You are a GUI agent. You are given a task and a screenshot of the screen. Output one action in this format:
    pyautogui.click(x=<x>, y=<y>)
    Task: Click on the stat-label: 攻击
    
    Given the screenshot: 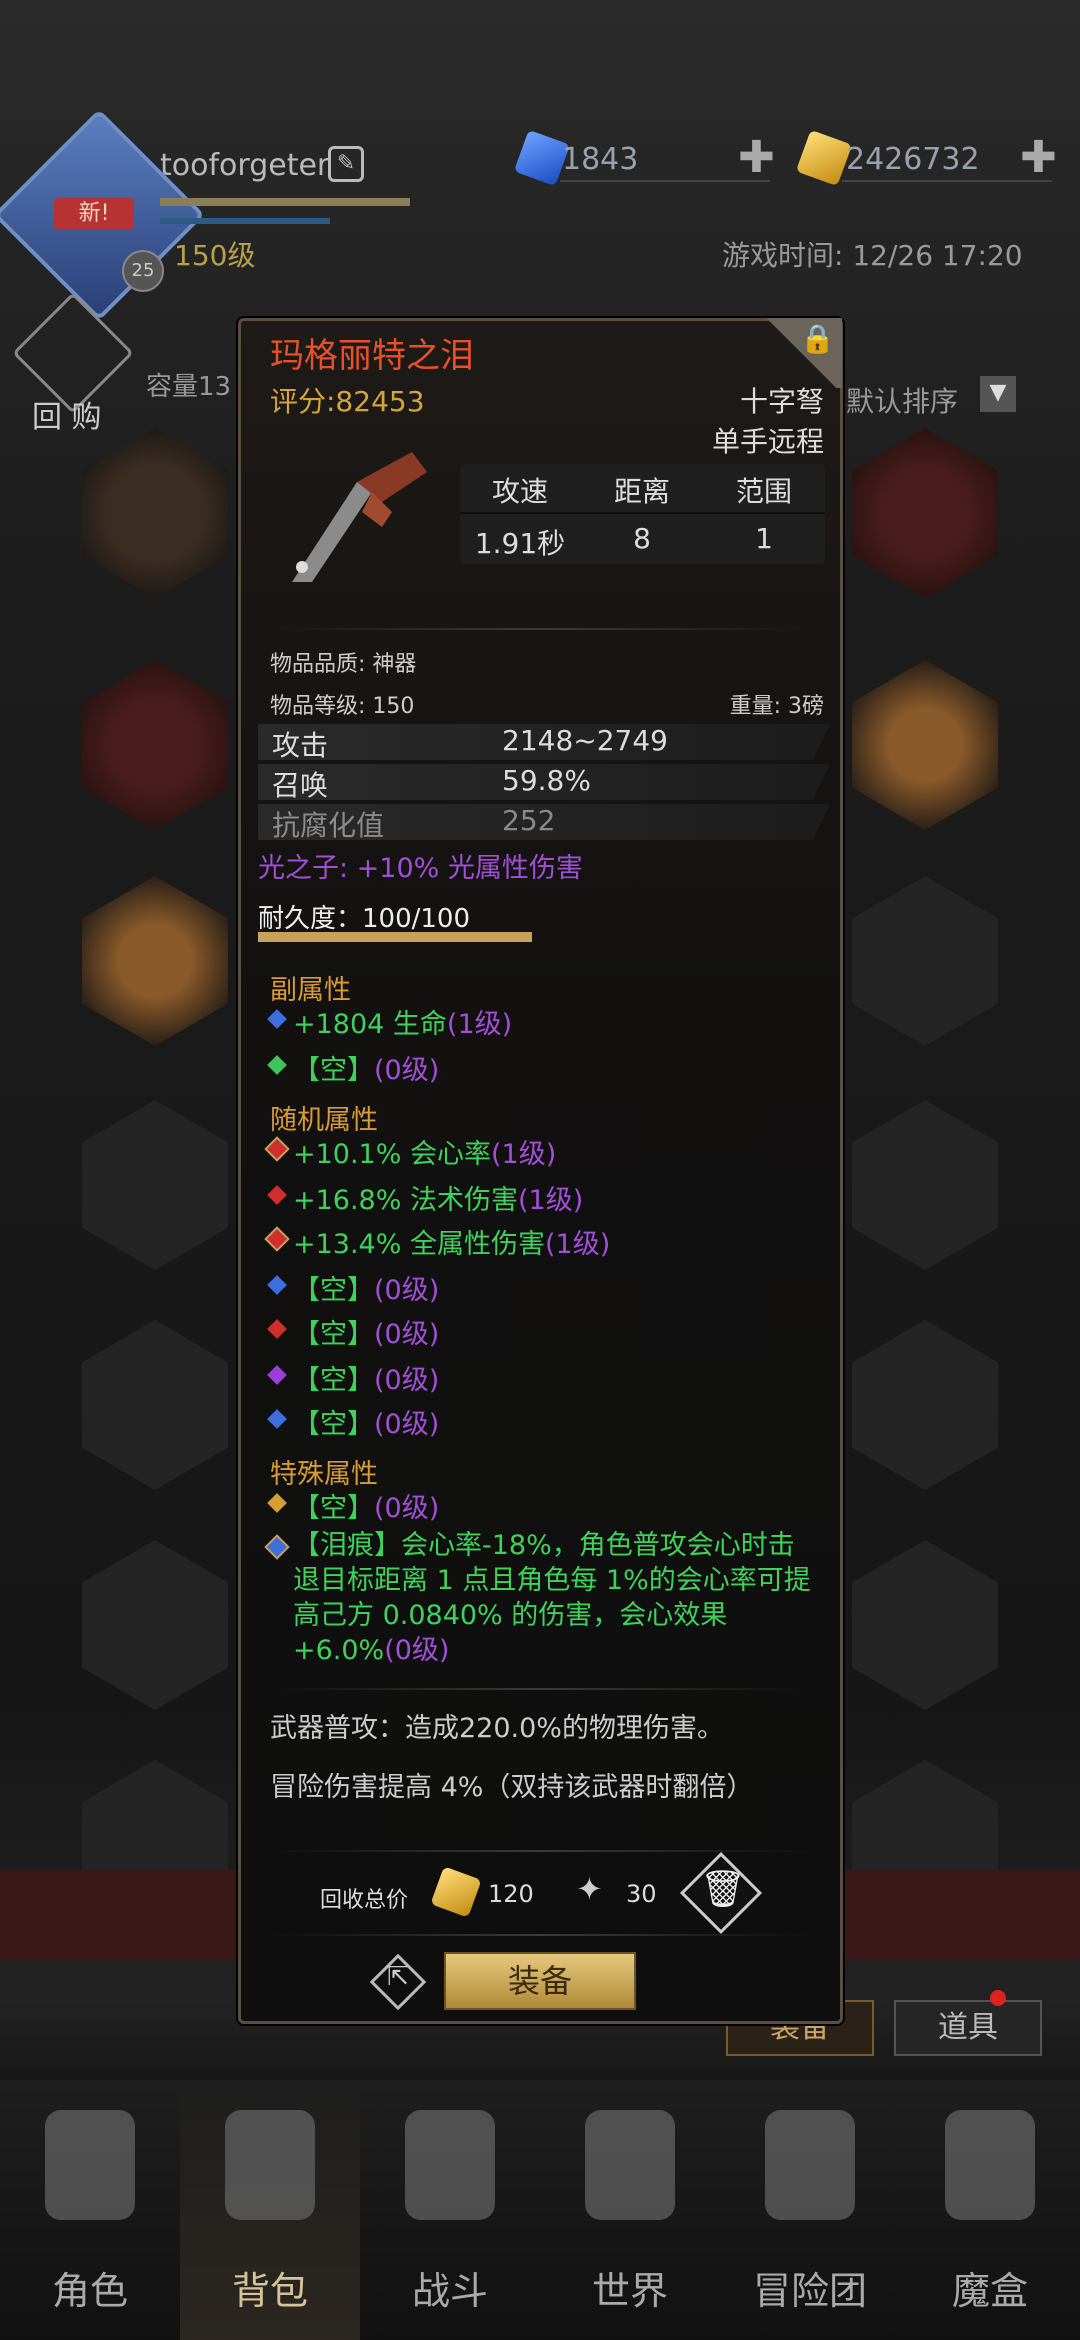 What is the action you would take?
    pyautogui.click(x=300, y=745)
    